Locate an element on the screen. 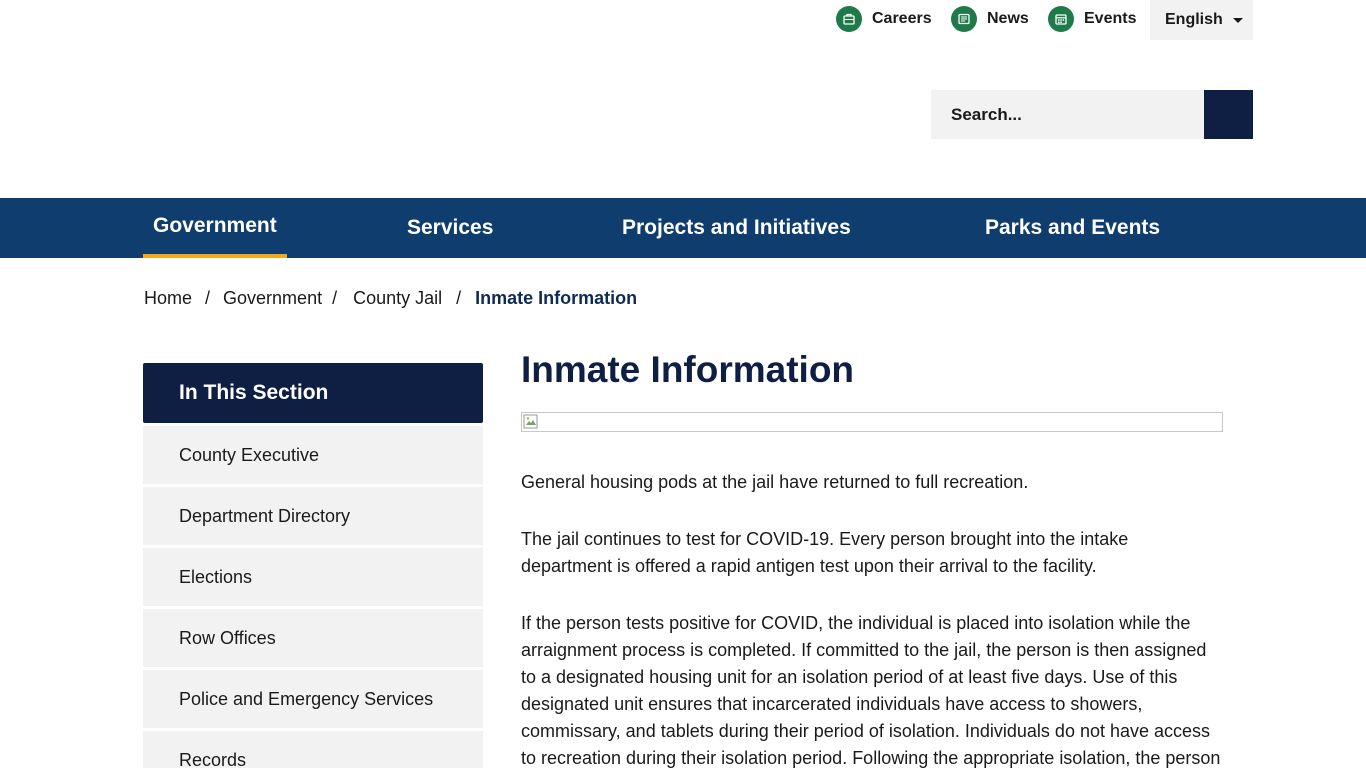 The image size is (1366, 768). language-label: English is located at coordinates (1194, 19).